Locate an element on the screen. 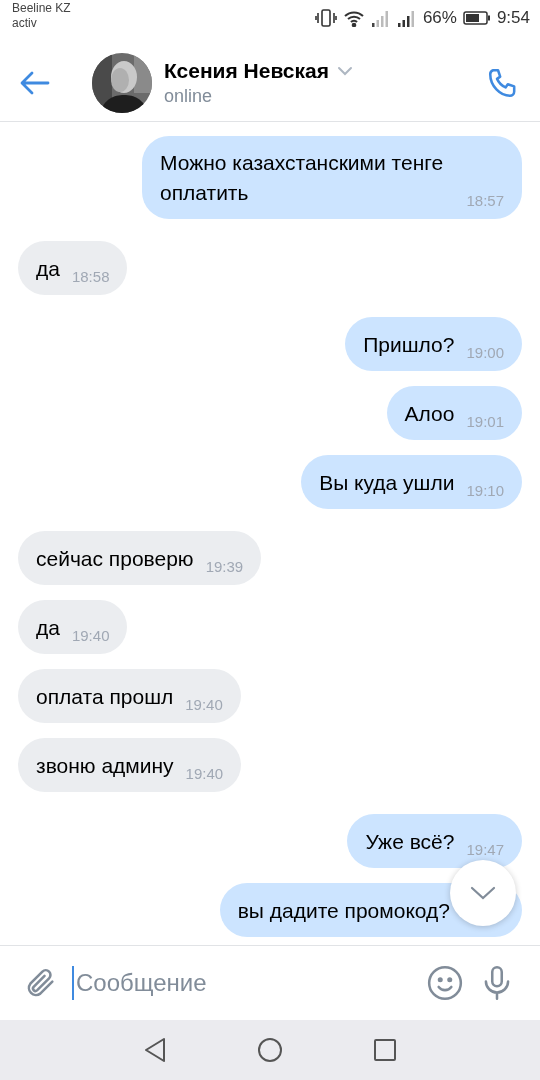  message-time: 19:39 is located at coordinates (224, 567).